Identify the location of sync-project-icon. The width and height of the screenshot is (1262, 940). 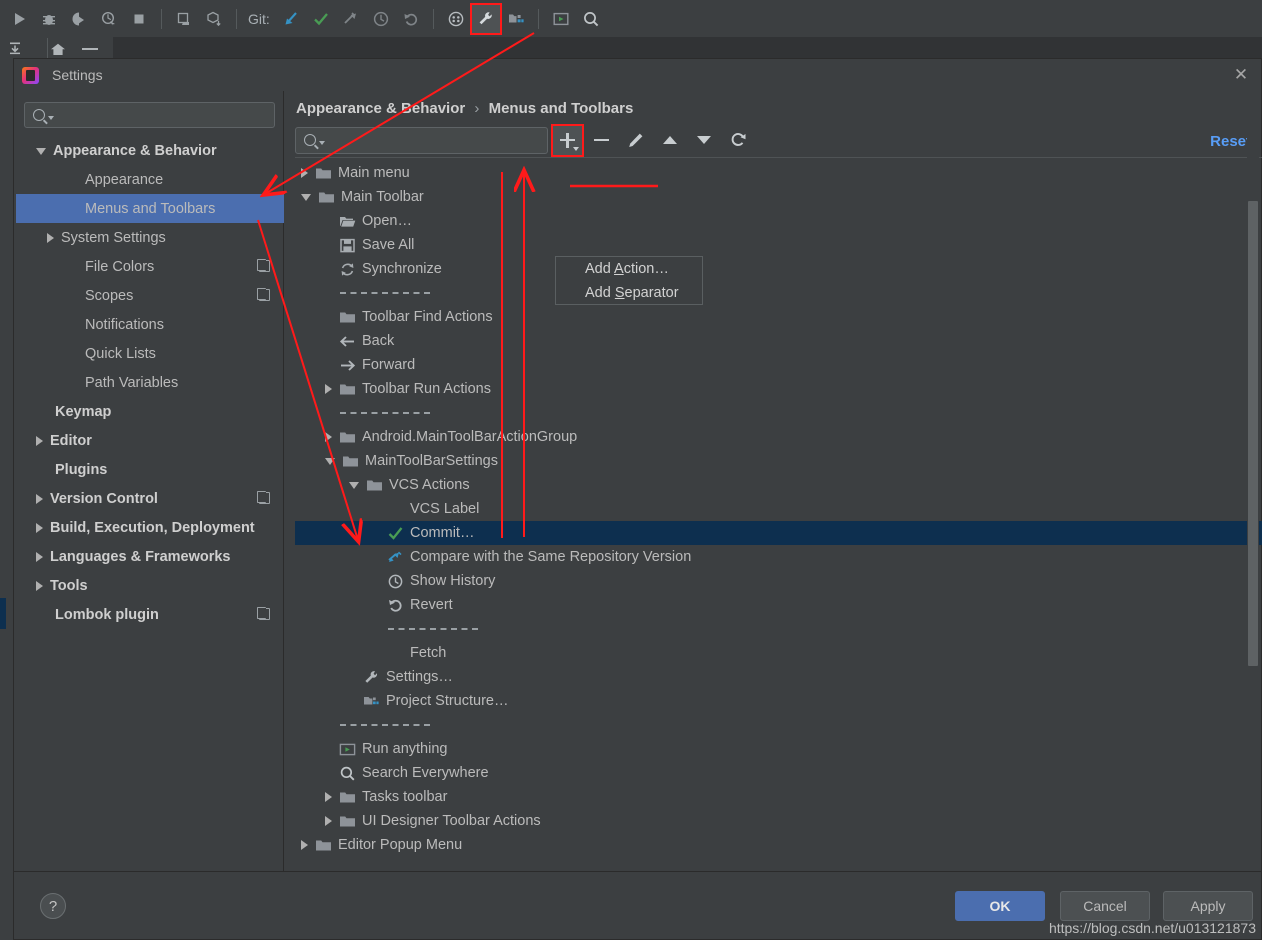
(184, 19).